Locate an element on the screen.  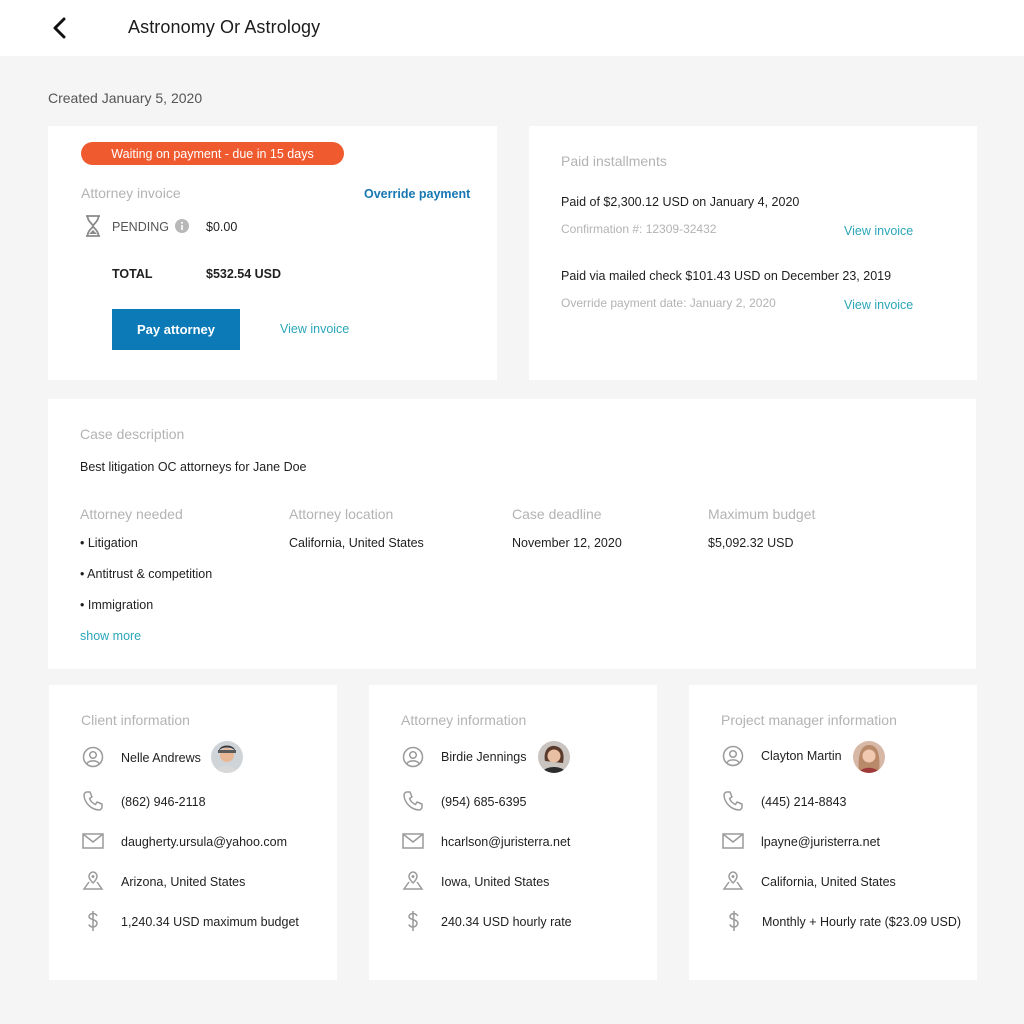
maximum-budget-value: $5,092.32 USD is located at coordinates (751, 543).